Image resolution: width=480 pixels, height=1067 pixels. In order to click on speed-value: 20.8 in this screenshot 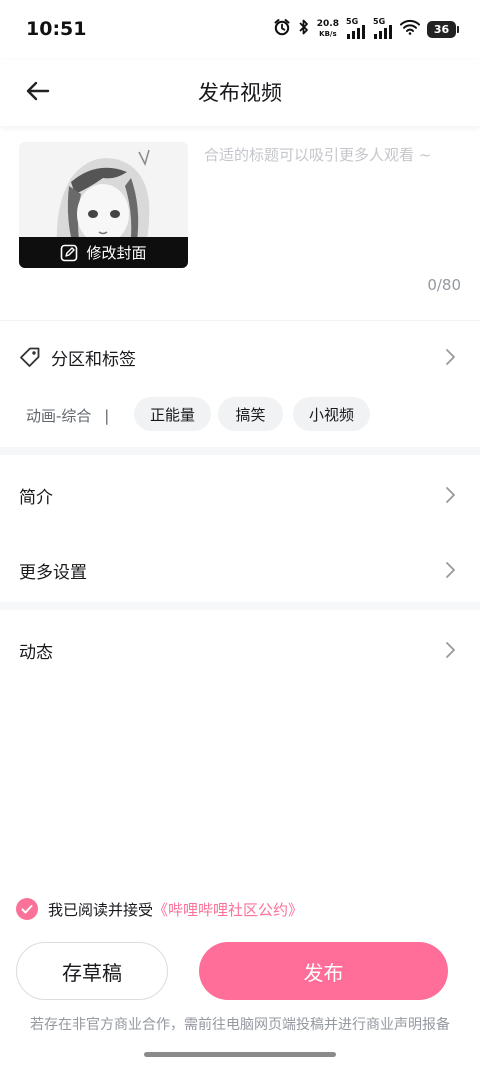, I will do `click(327, 24)`.